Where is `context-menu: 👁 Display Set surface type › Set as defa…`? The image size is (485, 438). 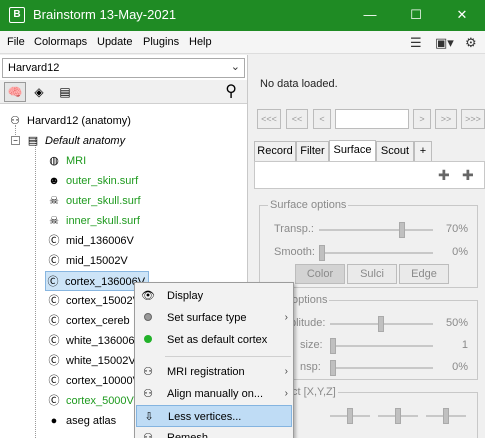
context-menu: 👁 Display Set surface type › Set as defa… is located at coordinates (214, 360).